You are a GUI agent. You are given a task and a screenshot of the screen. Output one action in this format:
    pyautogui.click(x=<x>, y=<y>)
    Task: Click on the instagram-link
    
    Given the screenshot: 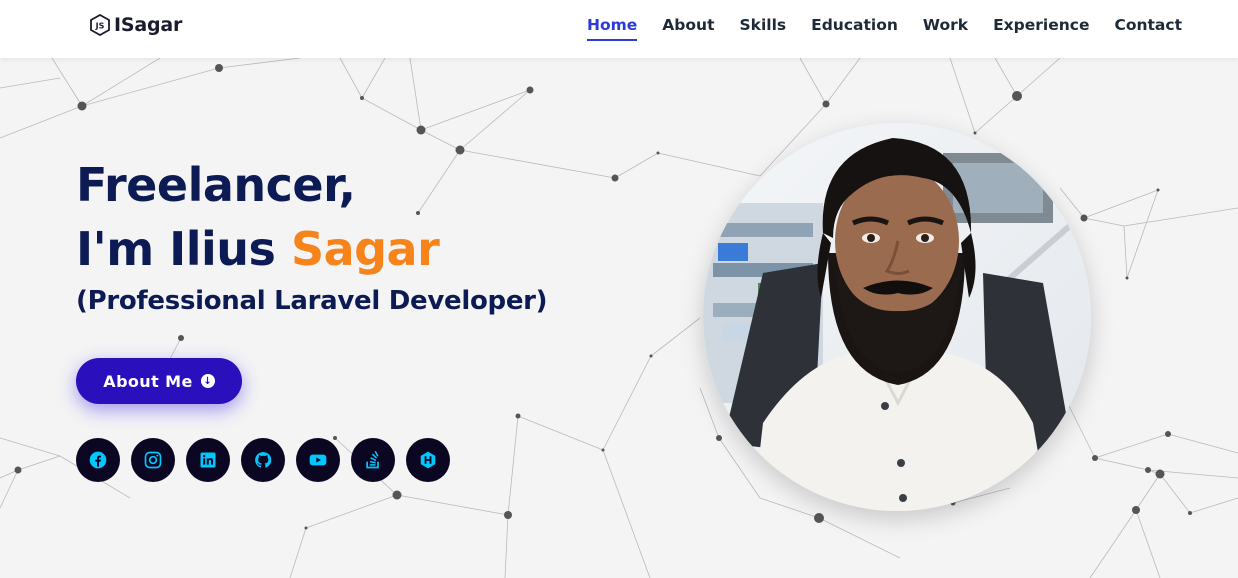 What is the action you would take?
    pyautogui.click(x=153, y=460)
    